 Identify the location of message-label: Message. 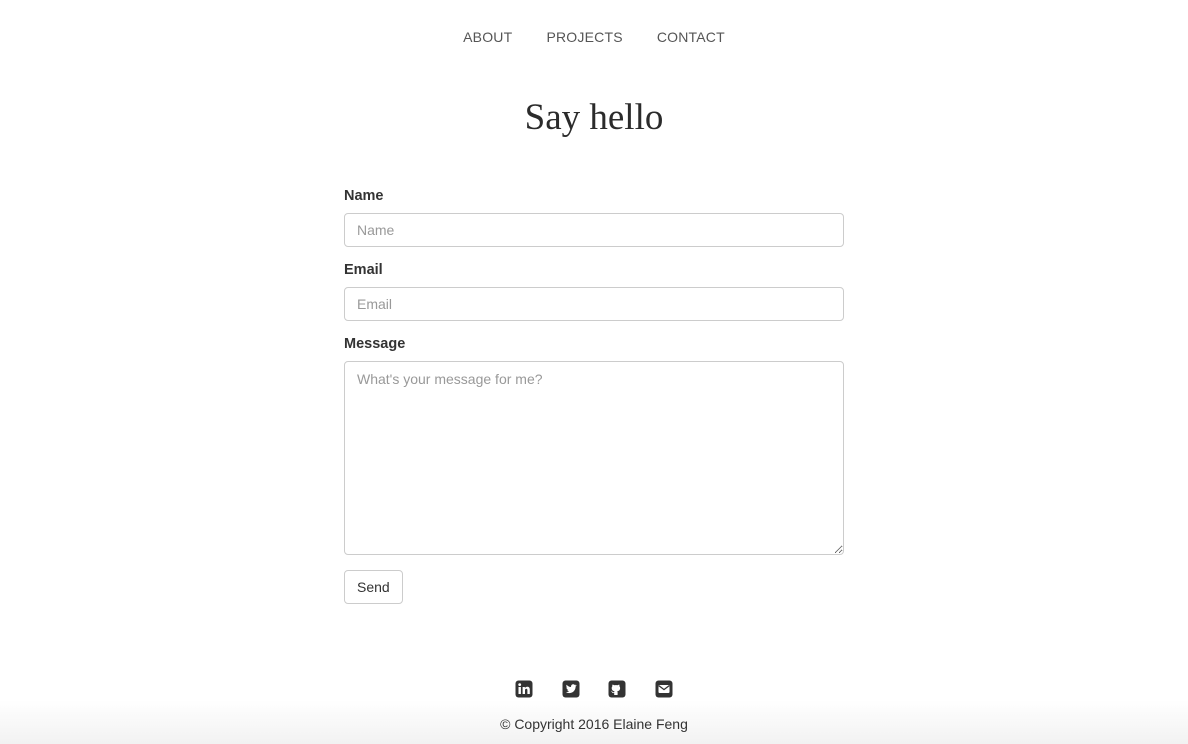
(375, 344).